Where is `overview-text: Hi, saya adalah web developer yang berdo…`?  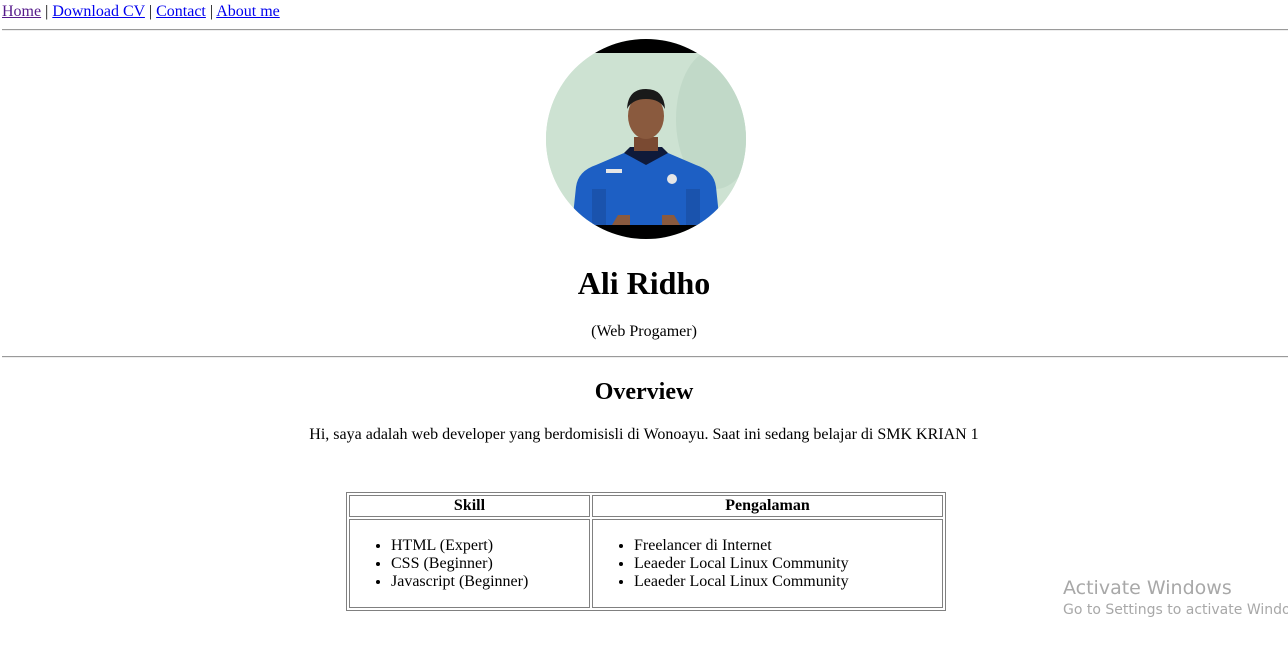 overview-text: Hi, saya adalah web developer yang berdo… is located at coordinates (644, 434).